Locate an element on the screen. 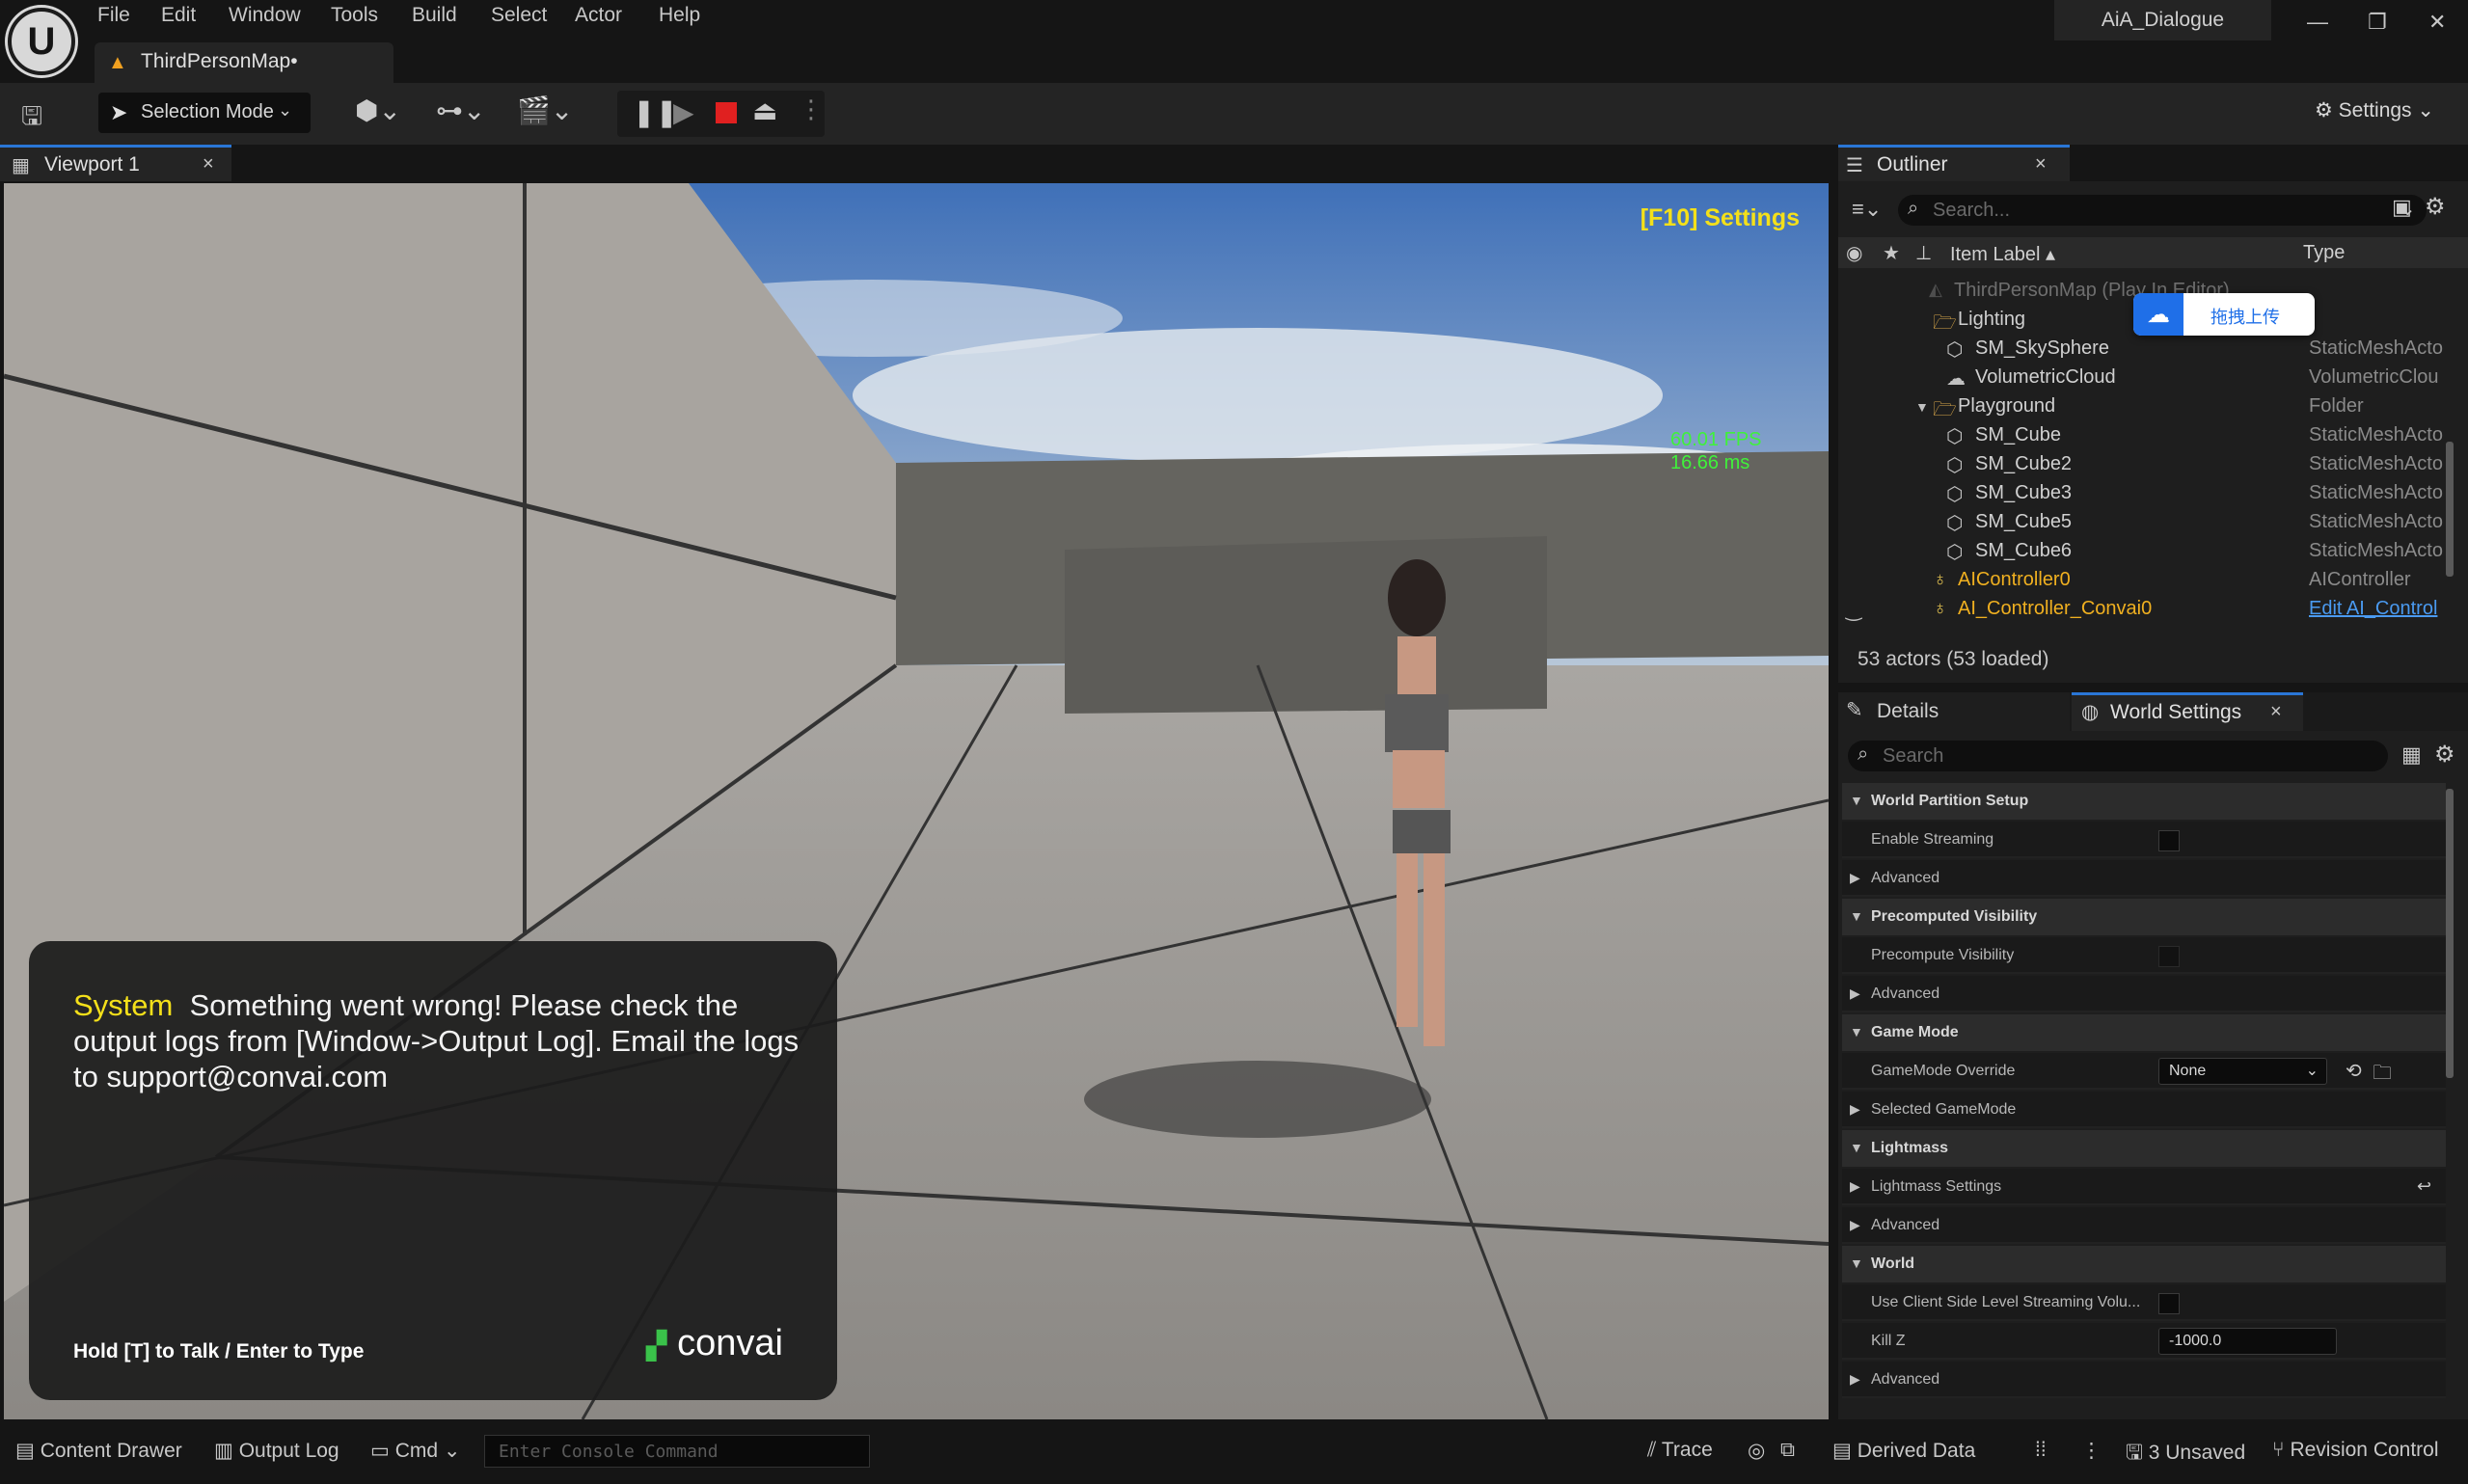  restore-icon: ❐ is located at coordinates (2377, 22).